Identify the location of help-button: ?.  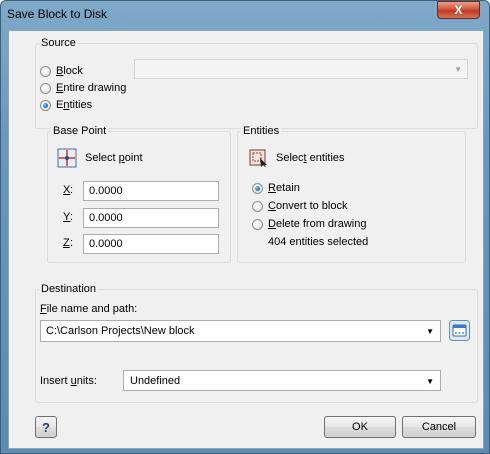
(46, 427).